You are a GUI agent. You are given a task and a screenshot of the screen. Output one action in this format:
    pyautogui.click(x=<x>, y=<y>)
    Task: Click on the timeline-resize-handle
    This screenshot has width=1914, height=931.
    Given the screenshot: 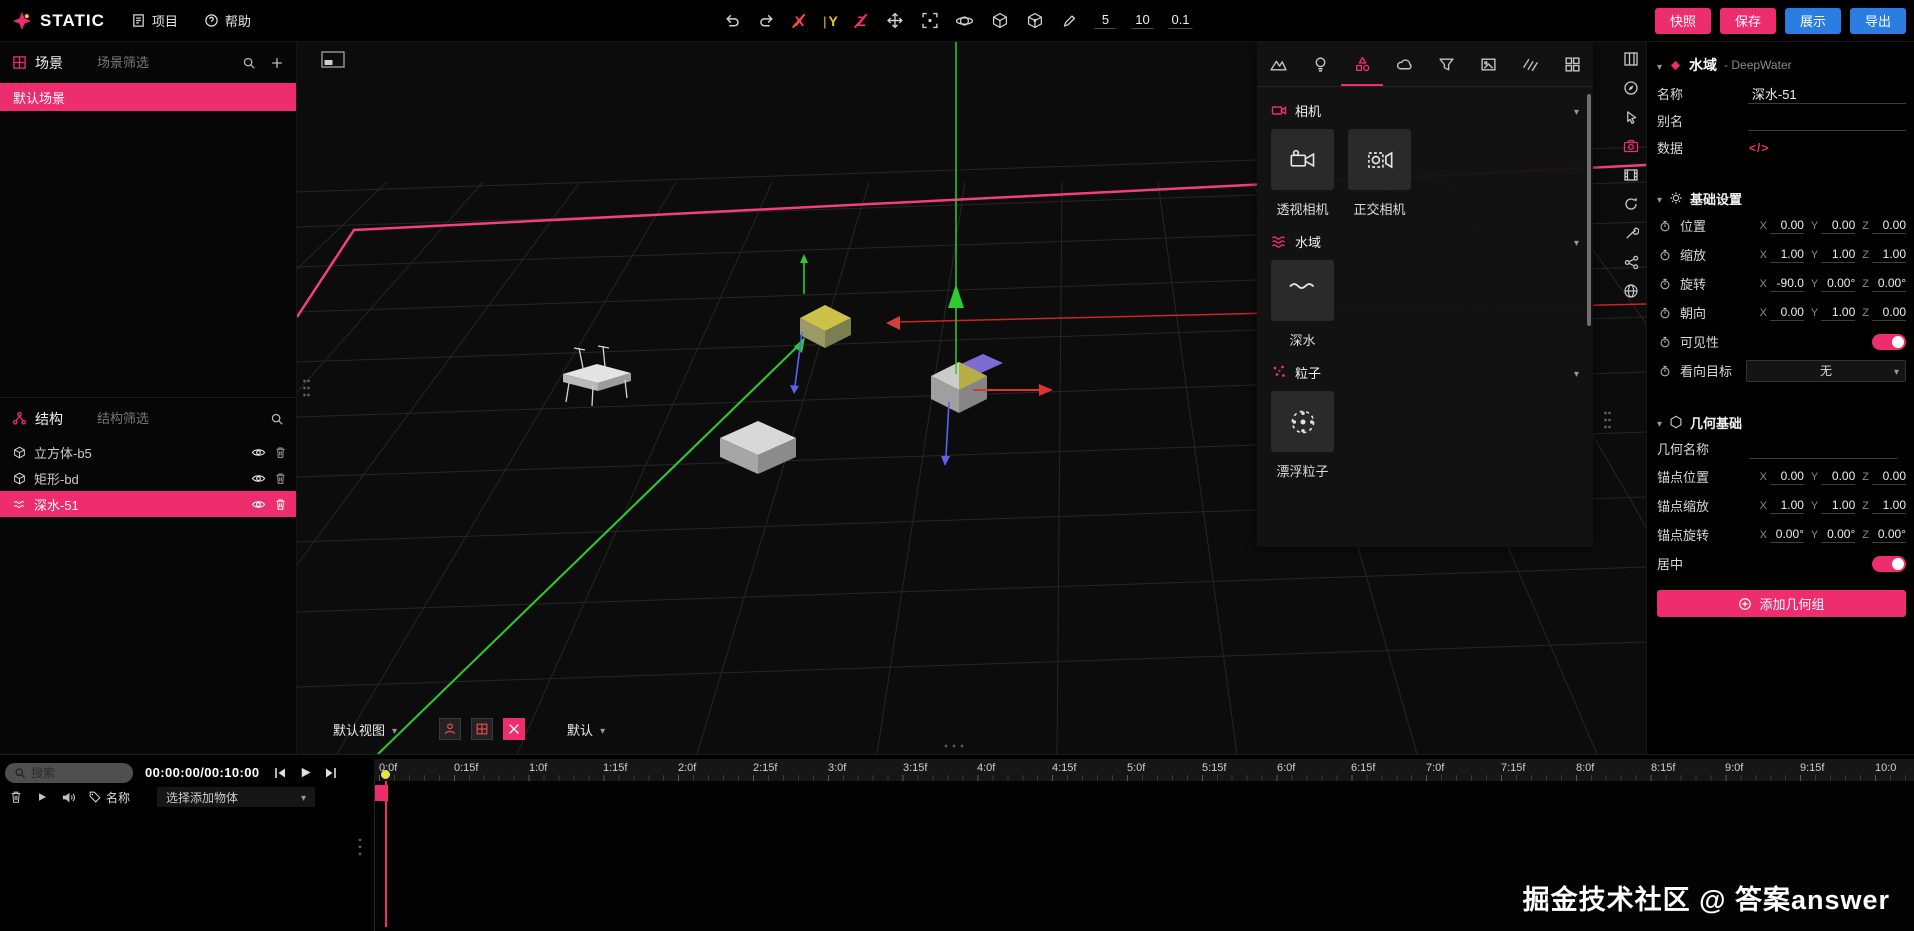 What is the action you would take?
    pyautogui.click(x=954, y=746)
    